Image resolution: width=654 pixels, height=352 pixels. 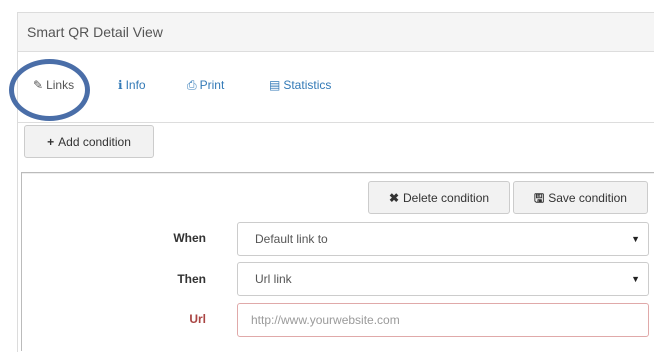 I want to click on delete-condition-label: Delete condition, so click(x=446, y=198).